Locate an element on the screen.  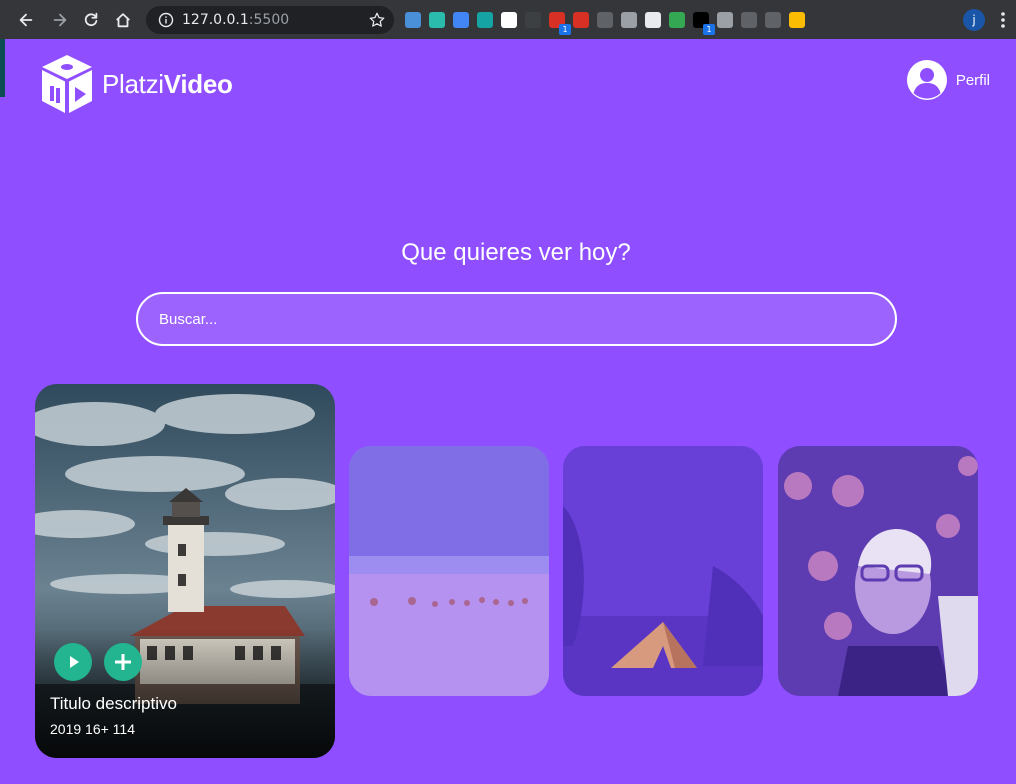
forward-button is located at coordinates (60, 20).